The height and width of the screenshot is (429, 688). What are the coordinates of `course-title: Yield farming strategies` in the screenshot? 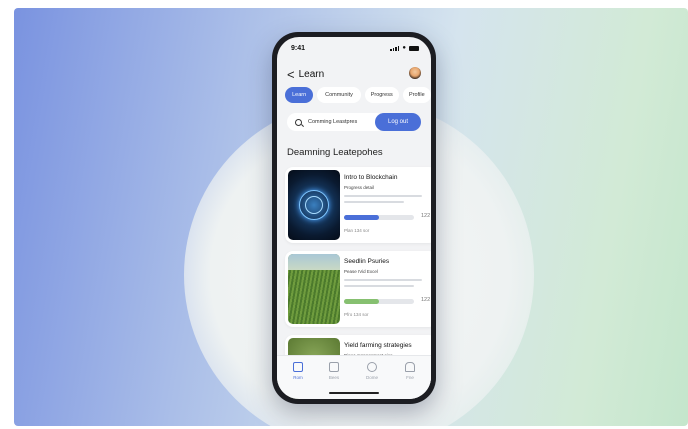 It's located at (378, 345).